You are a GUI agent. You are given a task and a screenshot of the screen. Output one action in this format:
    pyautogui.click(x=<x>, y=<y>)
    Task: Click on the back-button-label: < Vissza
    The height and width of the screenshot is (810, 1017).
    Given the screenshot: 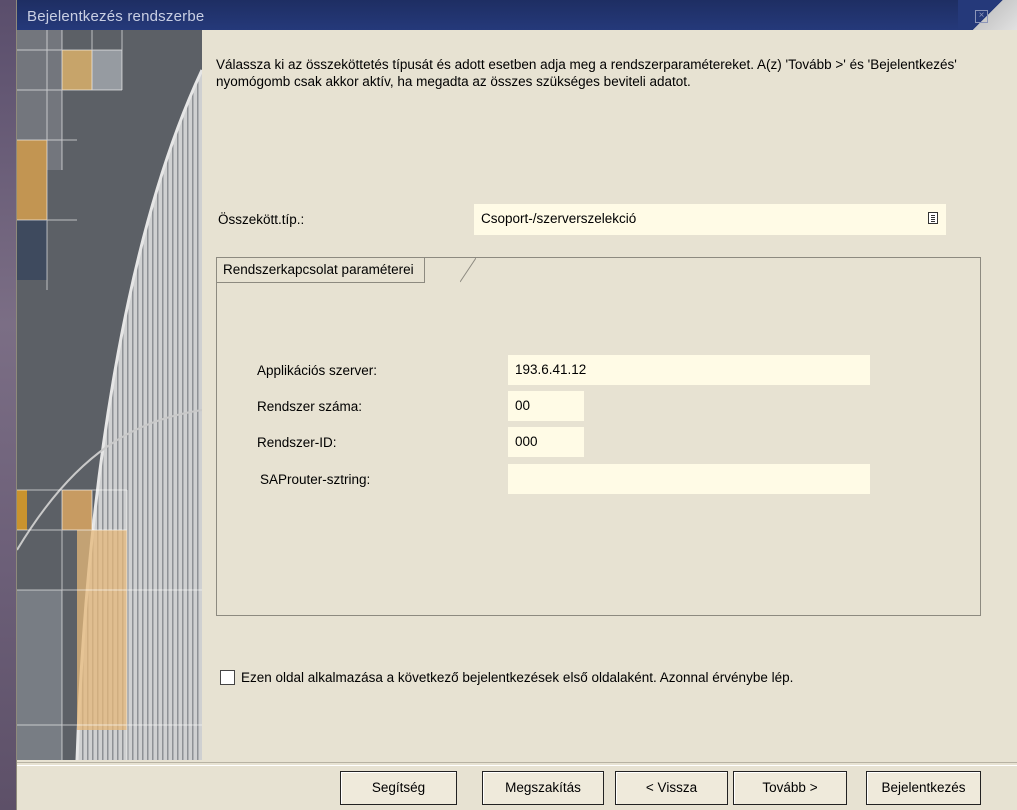 What is the action you would take?
    pyautogui.click(x=671, y=787)
    